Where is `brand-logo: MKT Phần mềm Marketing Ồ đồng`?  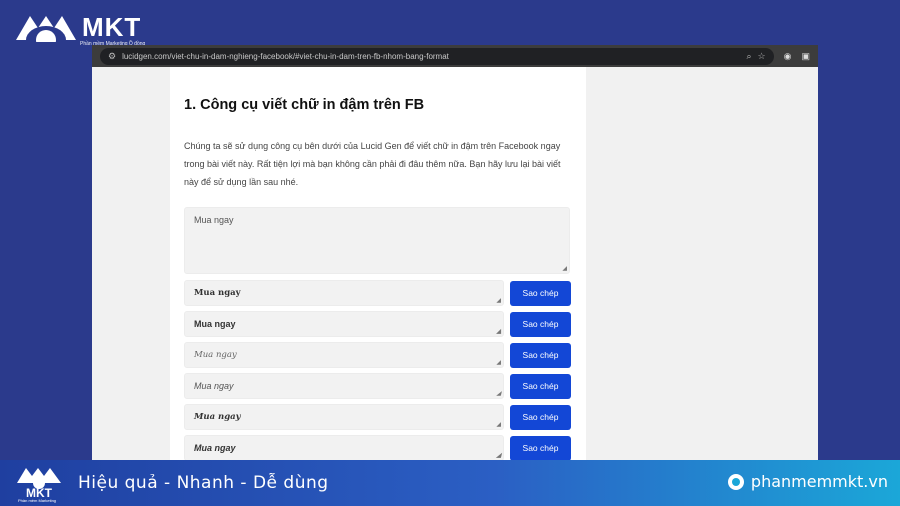 brand-logo: MKT Phần mềm Marketing Ồ đồng is located at coordinates (79, 29).